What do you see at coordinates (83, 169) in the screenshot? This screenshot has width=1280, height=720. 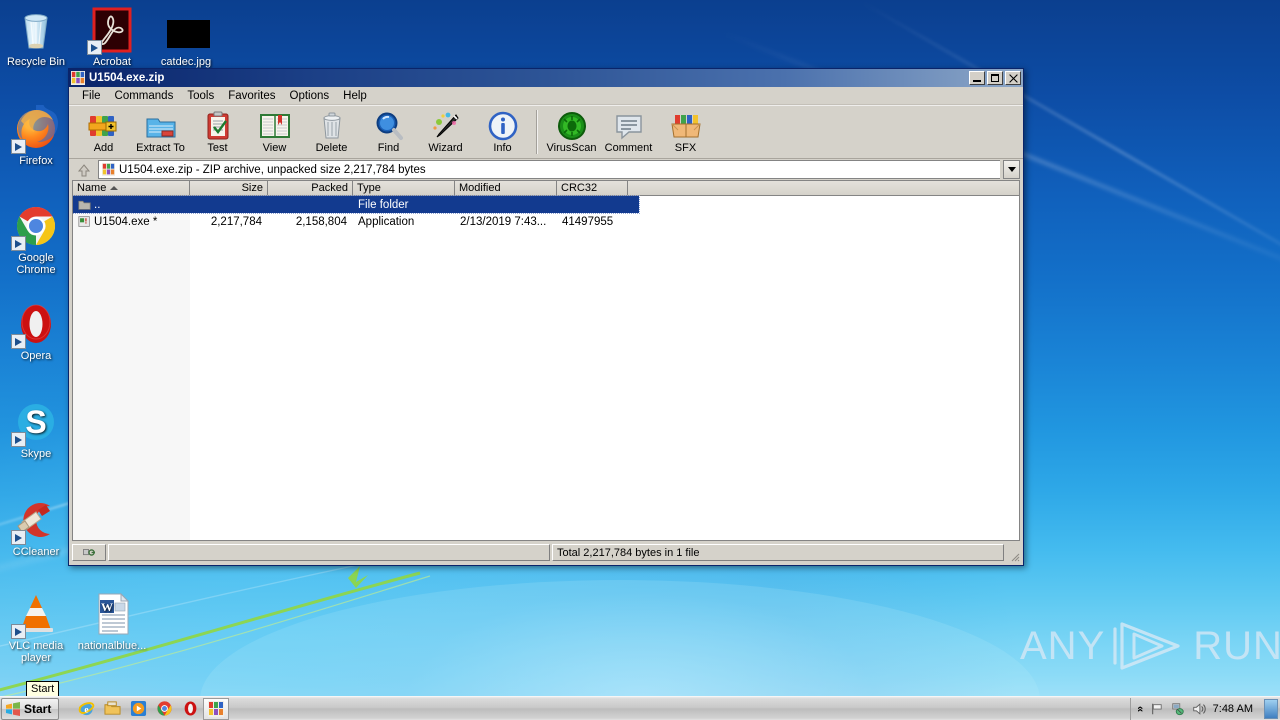 I see `up-one-level-button` at bounding box center [83, 169].